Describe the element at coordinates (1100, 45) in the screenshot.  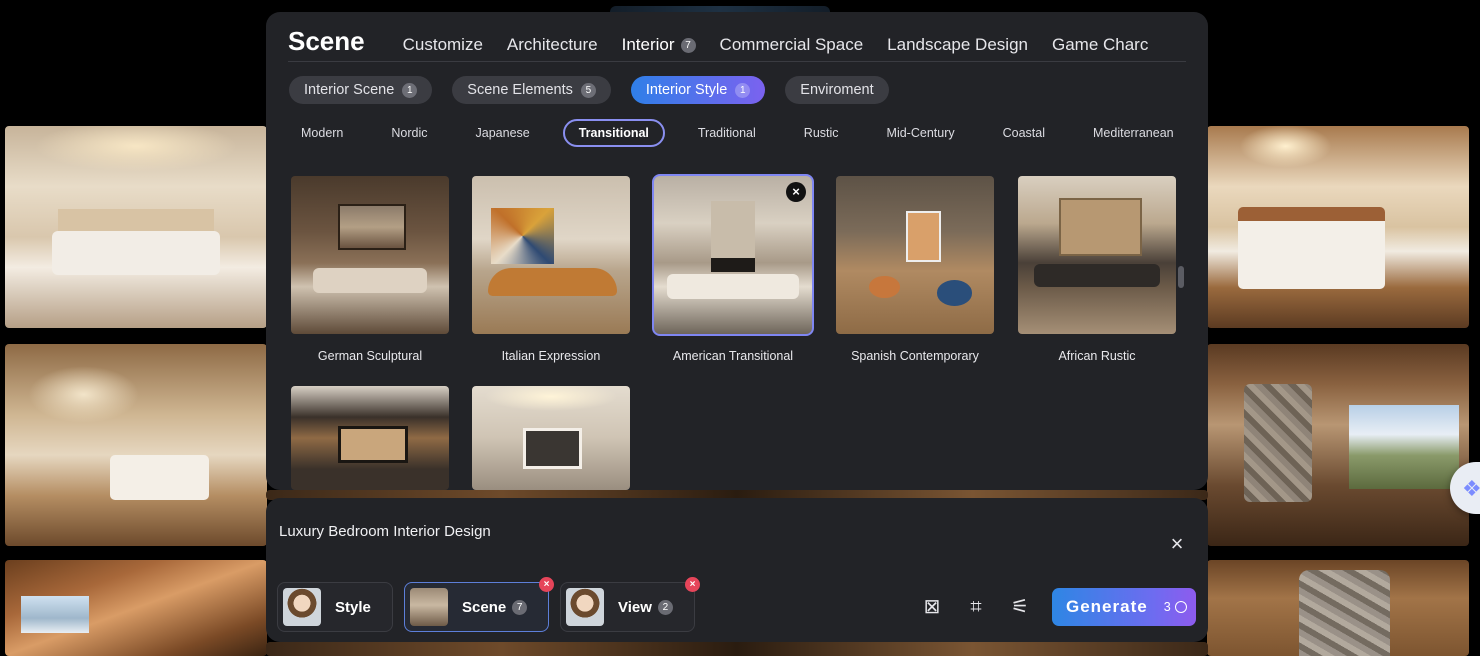
I see `tab-game-character: Game Charc` at that location.